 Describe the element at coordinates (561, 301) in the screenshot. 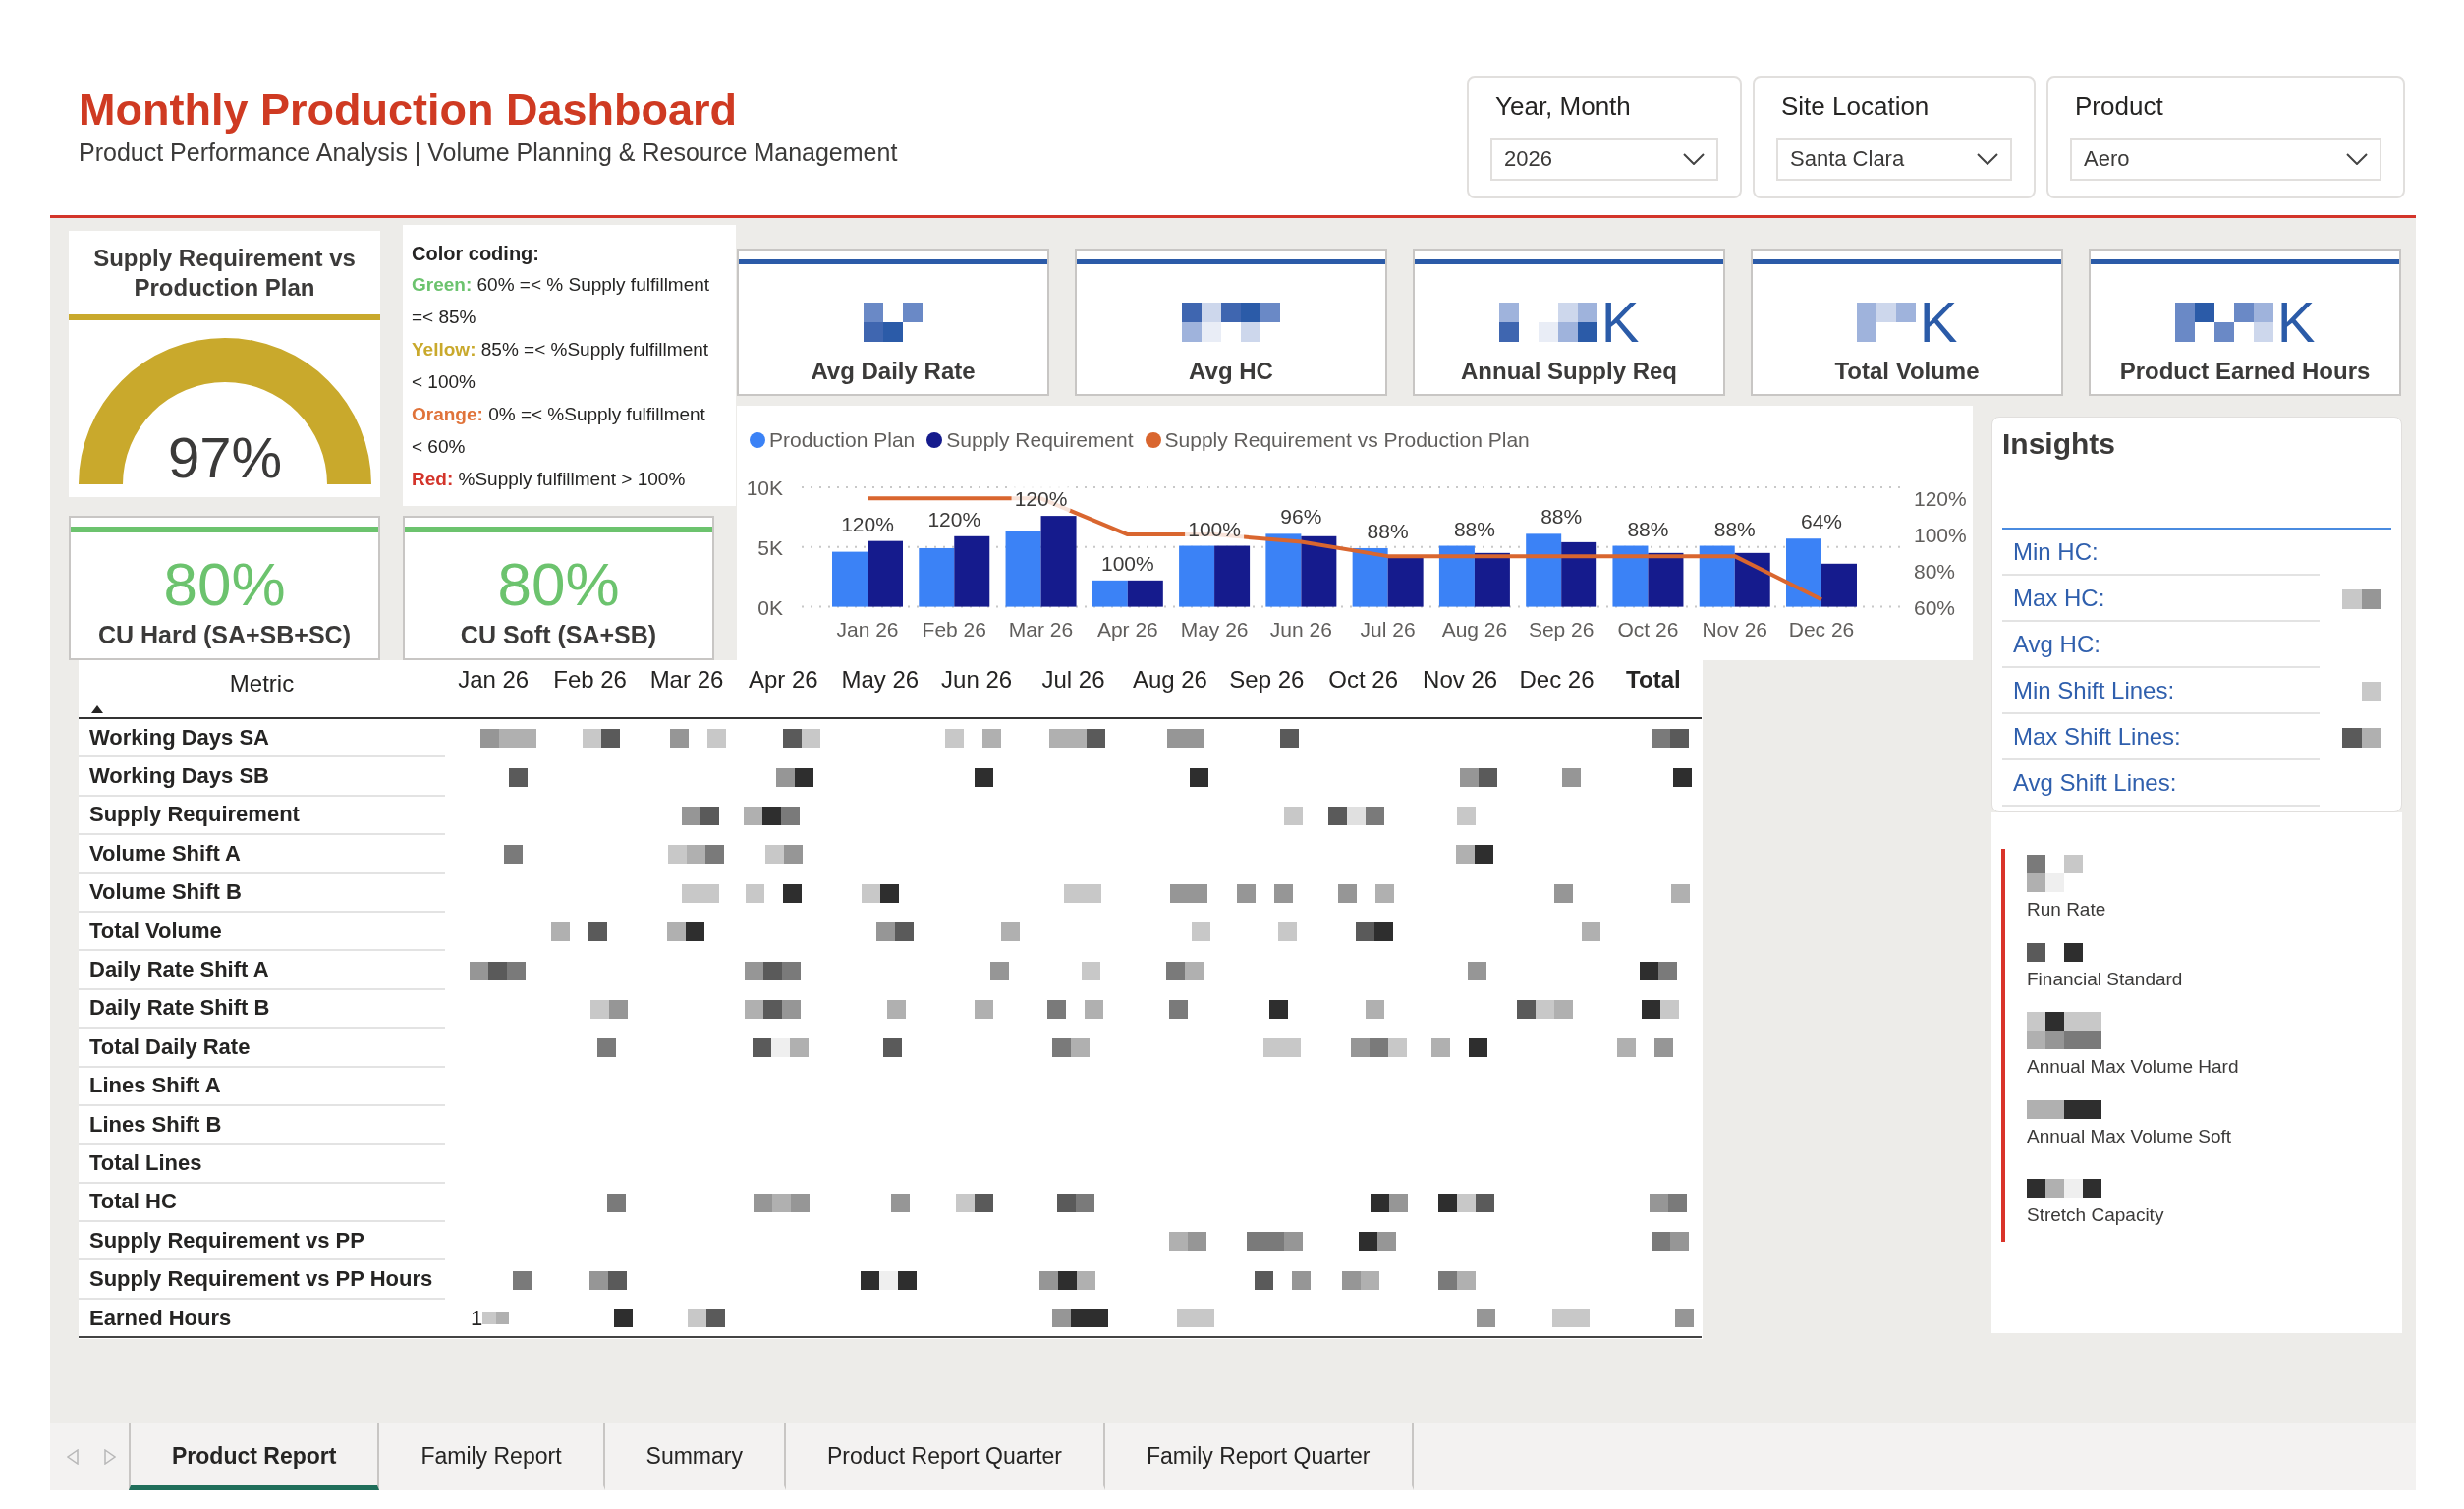

I see `color-rule-text: Green: 60% =< % Supply fulfillment =< 85%` at that location.